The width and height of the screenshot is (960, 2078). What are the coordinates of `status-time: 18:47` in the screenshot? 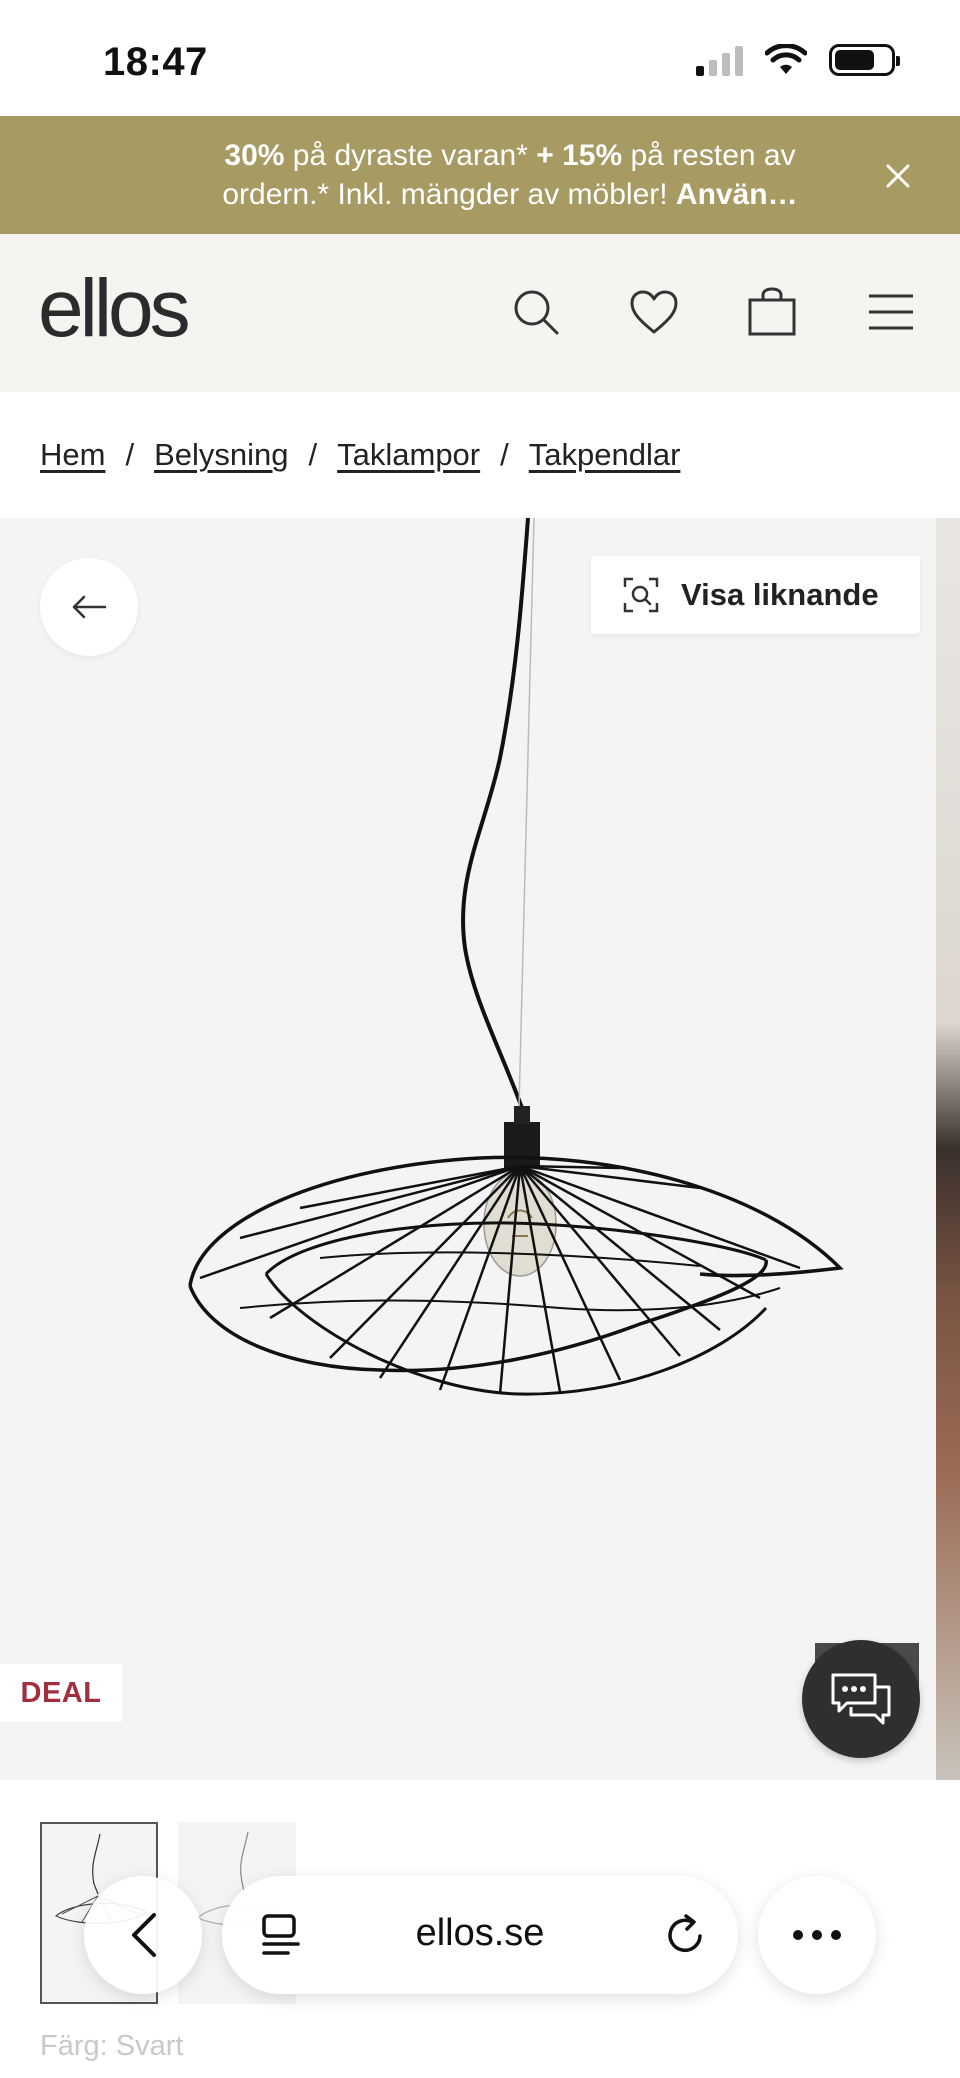 It's located at (155, 62).